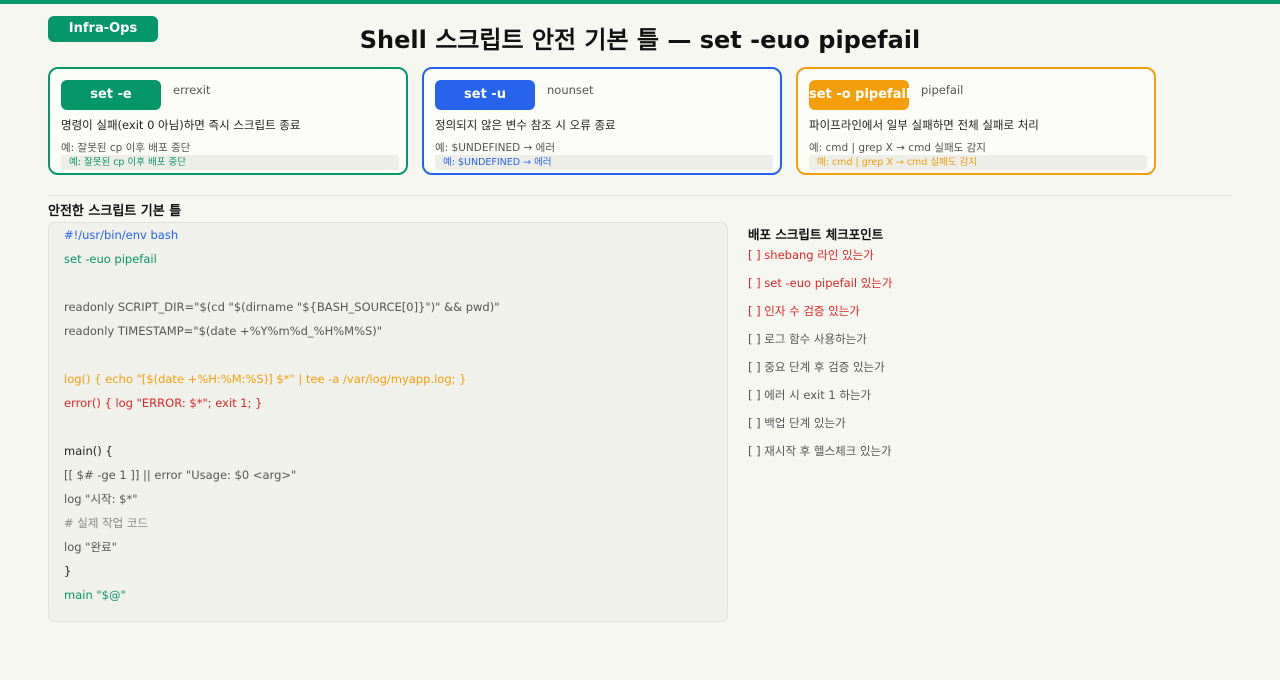 Image resolution: width=1280 pixels, height=680 pixels. Describe the element at coordinates (978, 162) in the screenshot. I see `flag-example-highlight: 예: cmd | grep X → cmd 실패도 감지` at that location.